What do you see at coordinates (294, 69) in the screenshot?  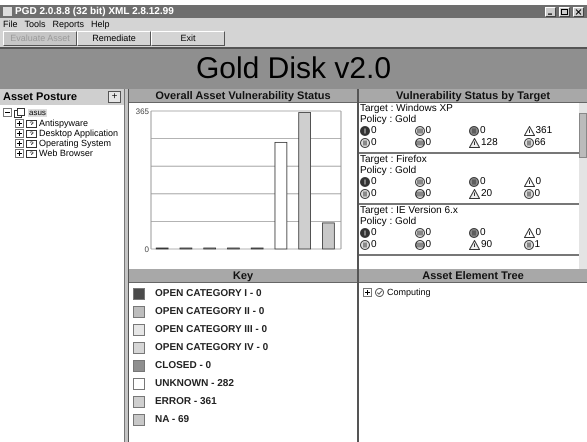 I see `banner-title: Gold Disk v2.0` at bounding box center [294, 69].